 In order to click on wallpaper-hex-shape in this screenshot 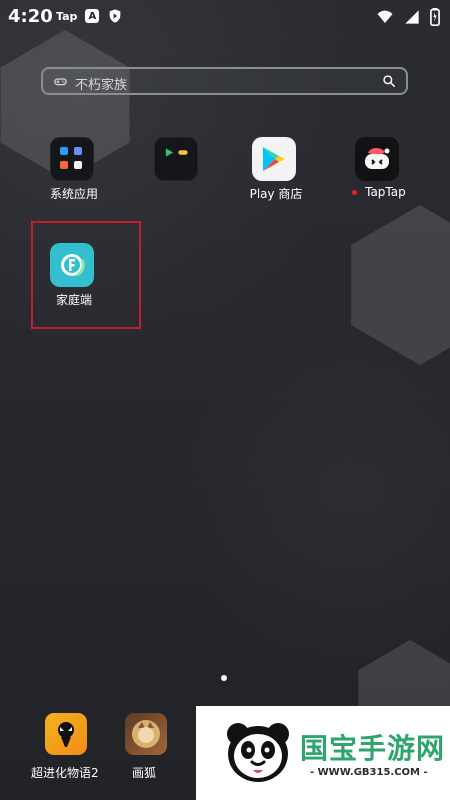, I will do `click(400, 285)`.